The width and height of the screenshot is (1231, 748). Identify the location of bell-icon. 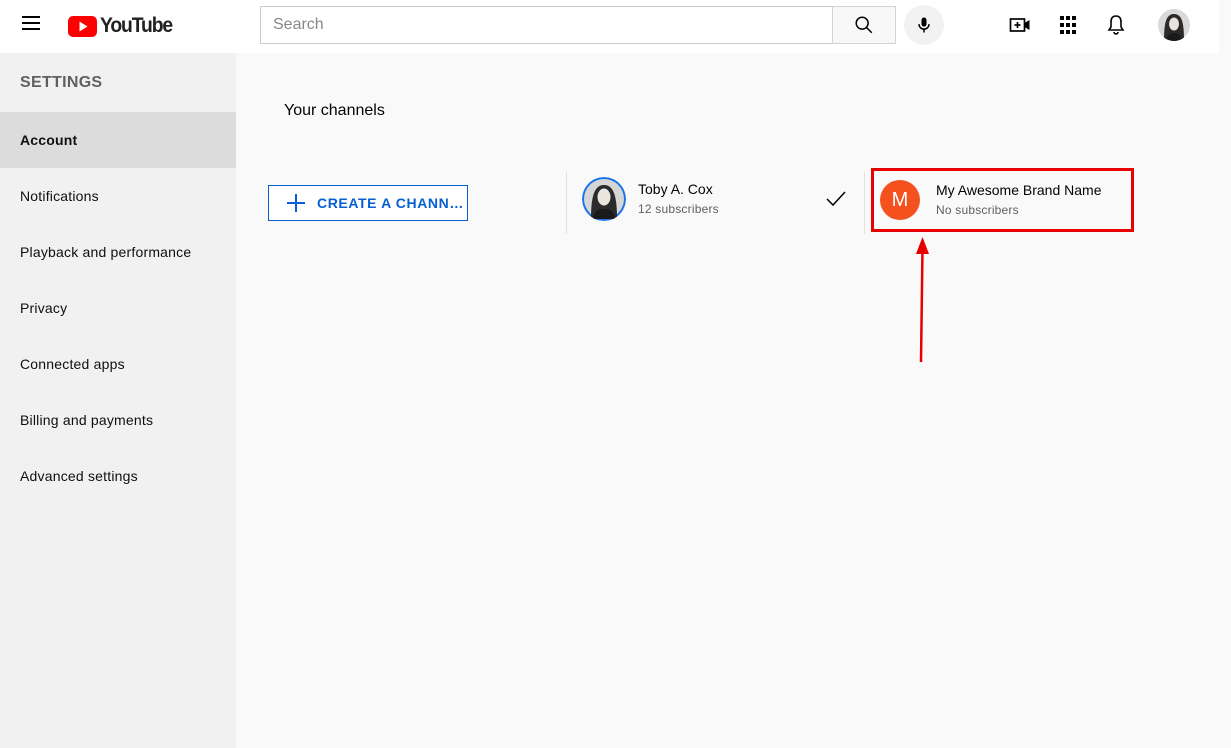
(1116, 25).